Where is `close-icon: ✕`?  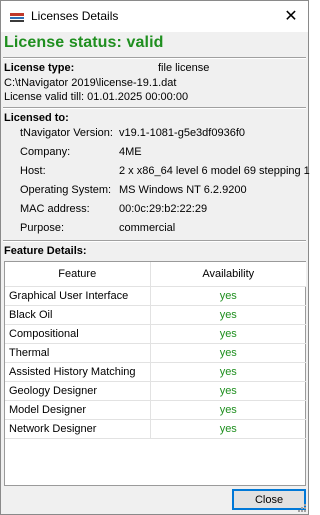 close-icon: ✕ is located at coordinates (291, 16).